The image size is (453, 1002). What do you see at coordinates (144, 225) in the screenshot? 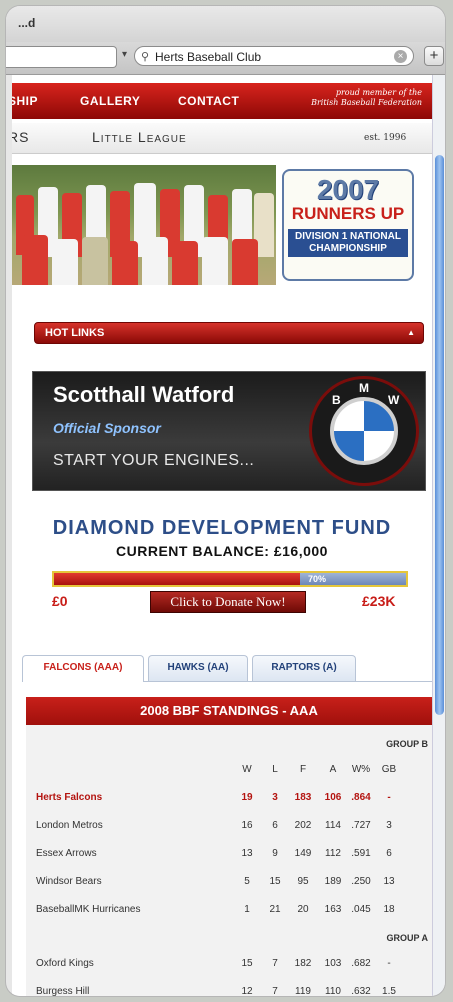
I see `team-photo` at bounding box center [144, 225].